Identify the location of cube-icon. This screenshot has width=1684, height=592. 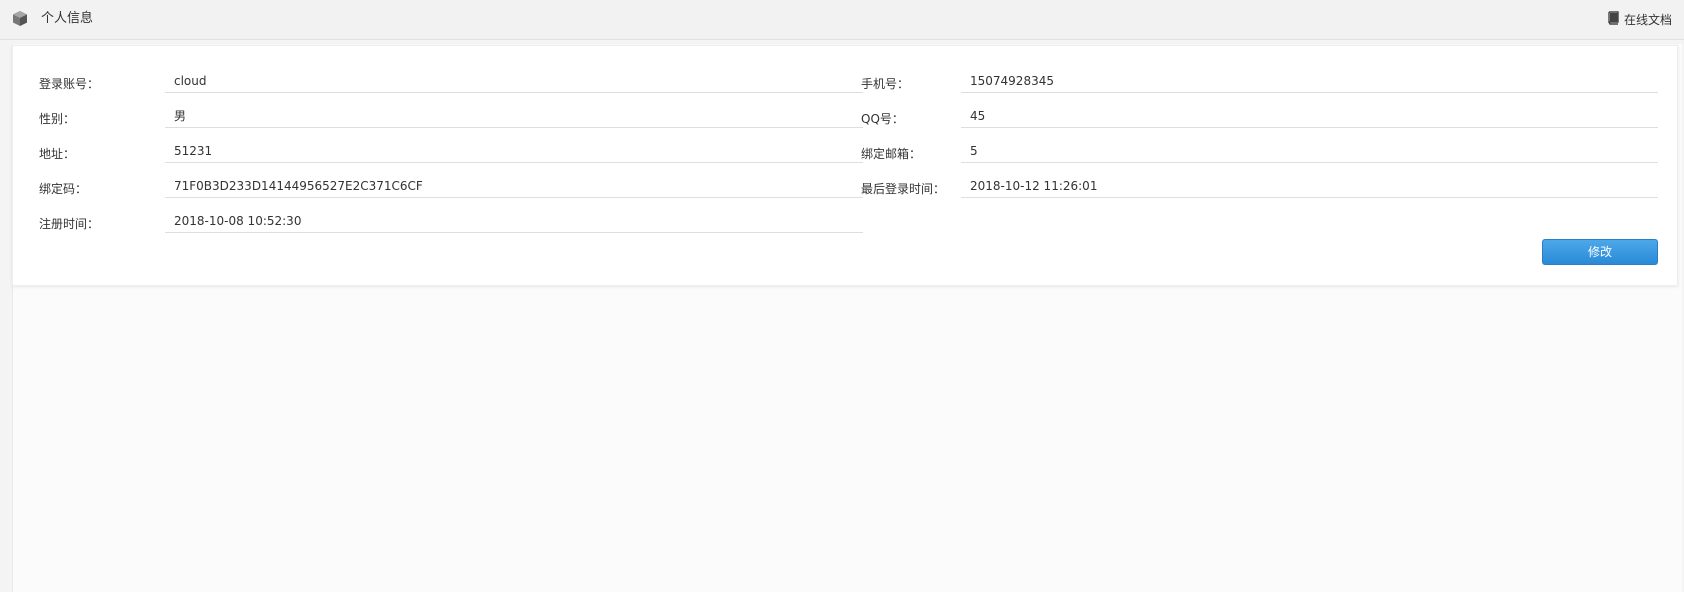
(20, 19).